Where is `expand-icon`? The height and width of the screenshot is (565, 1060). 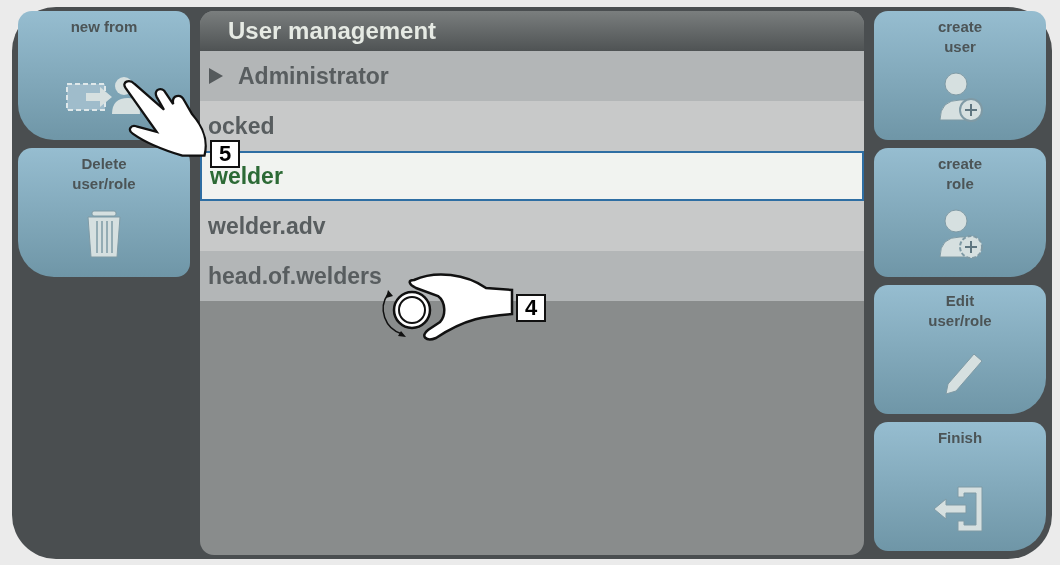 expand-icon is located at coordinates (216, 76).